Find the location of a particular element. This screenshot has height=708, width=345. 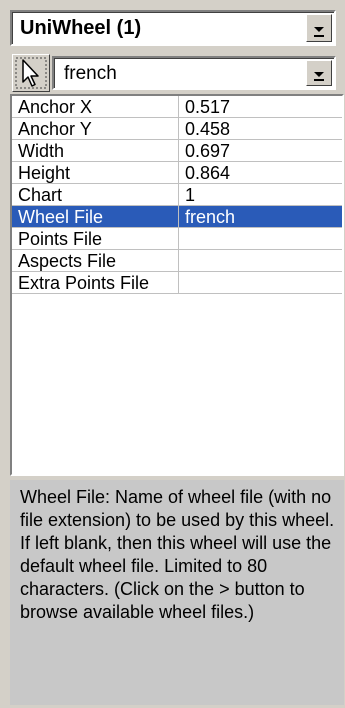

property-row-anchor-y: Anchor Y 0.458 is located at coordinates (177, 129).